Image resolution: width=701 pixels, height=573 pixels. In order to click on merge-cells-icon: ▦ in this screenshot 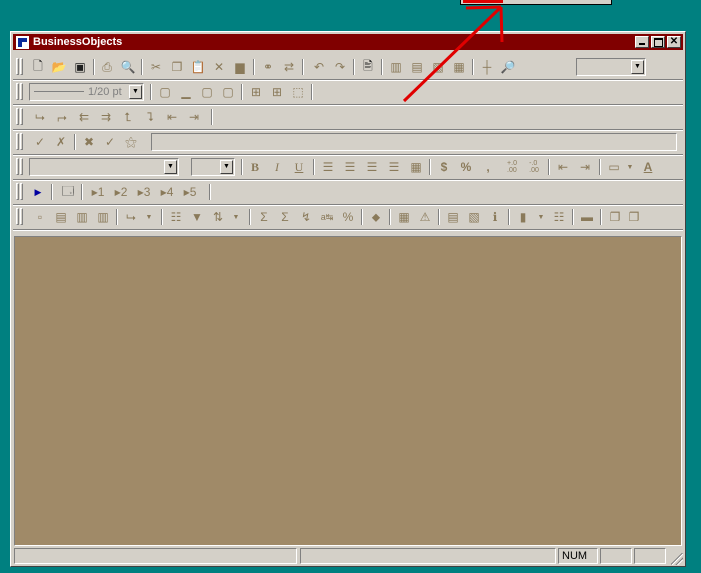, I will do `click(416, 167)`.